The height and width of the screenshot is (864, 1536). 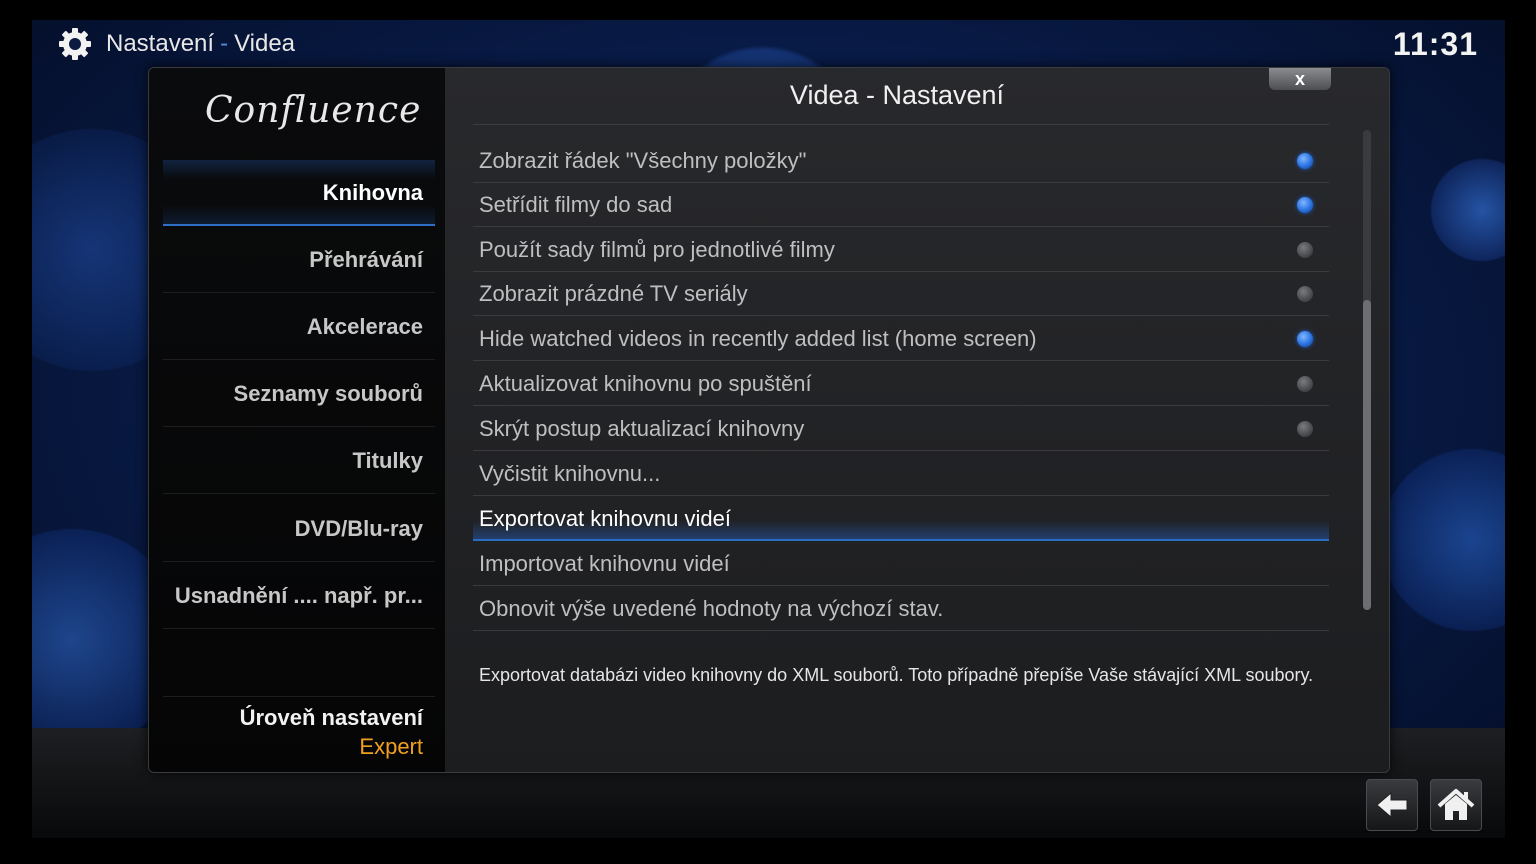 What do you see at coordinates (328, 393) in the screenshot?
I see `category-label: Seznamy souborů` at bounding box center [328, 393].